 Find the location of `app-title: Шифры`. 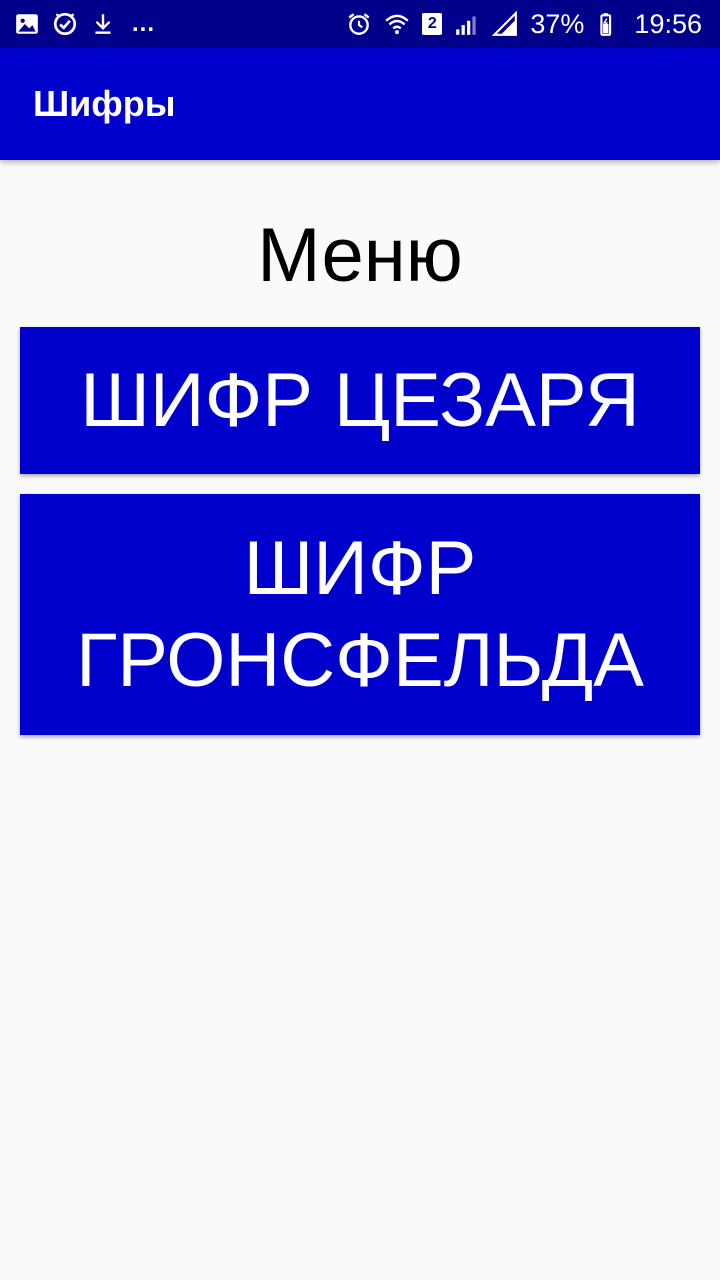

app-title: Шифры is located at coordinates (104, 103).